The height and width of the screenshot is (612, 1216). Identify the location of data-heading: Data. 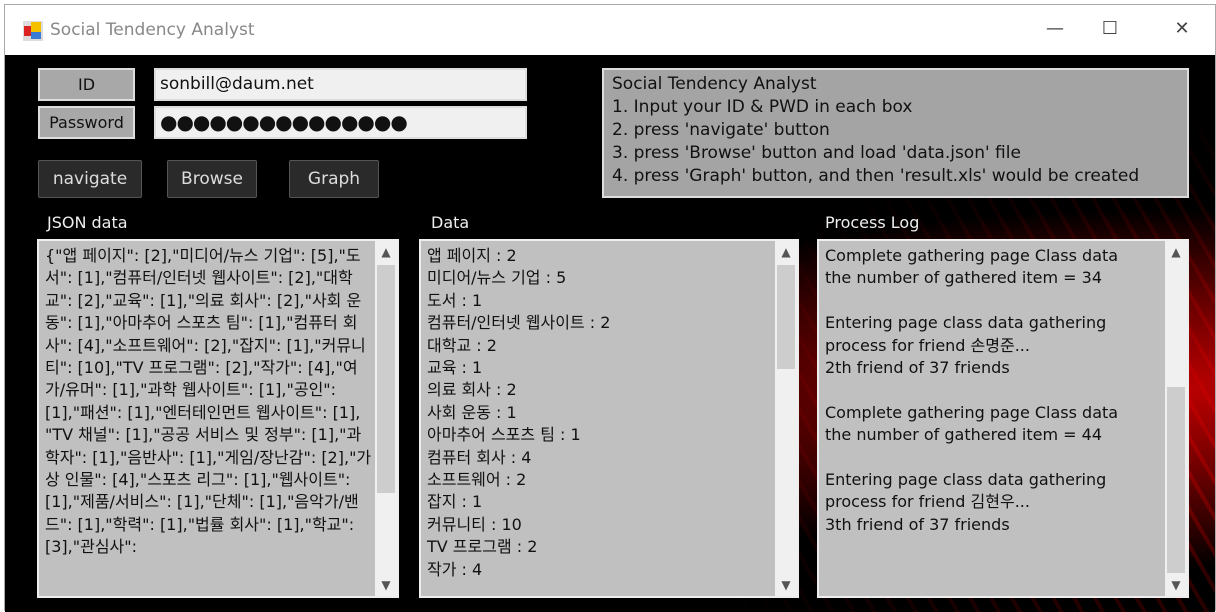
(450, 222).